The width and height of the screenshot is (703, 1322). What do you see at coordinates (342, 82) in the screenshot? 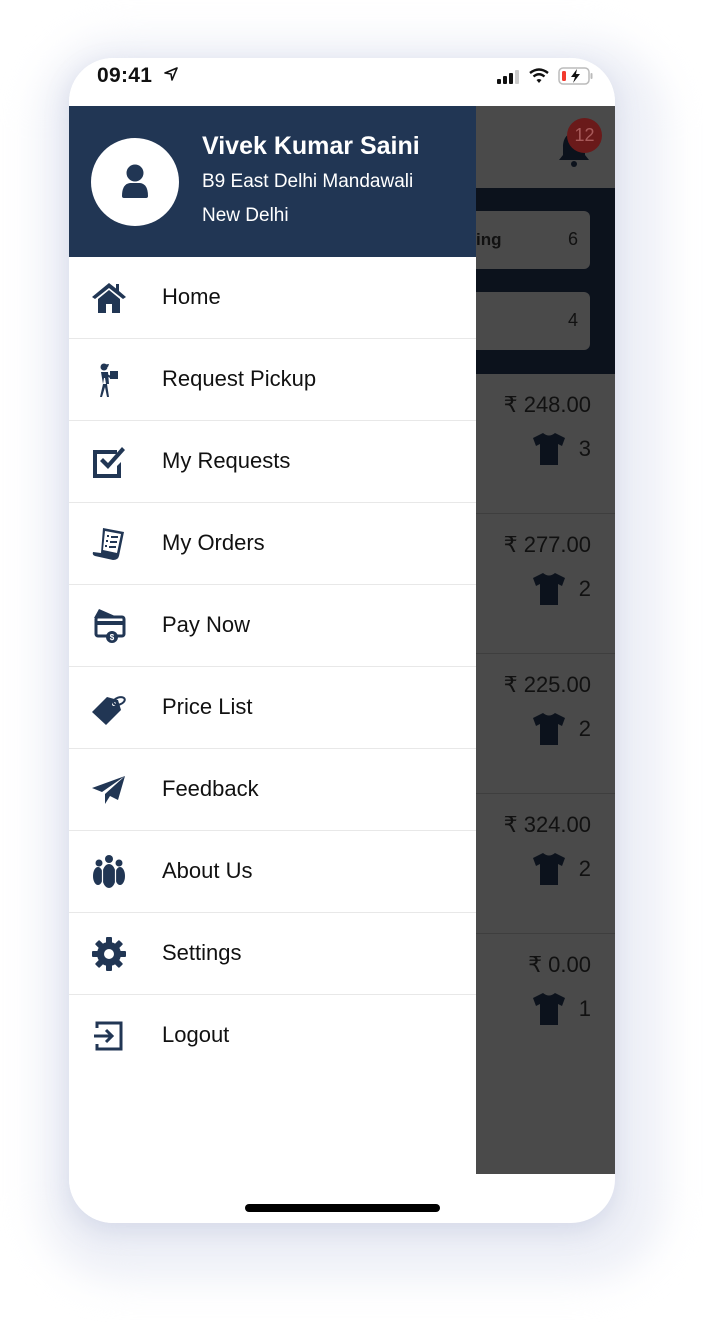
I see `status-bar: 09:41` at bounding box center [342, 82].